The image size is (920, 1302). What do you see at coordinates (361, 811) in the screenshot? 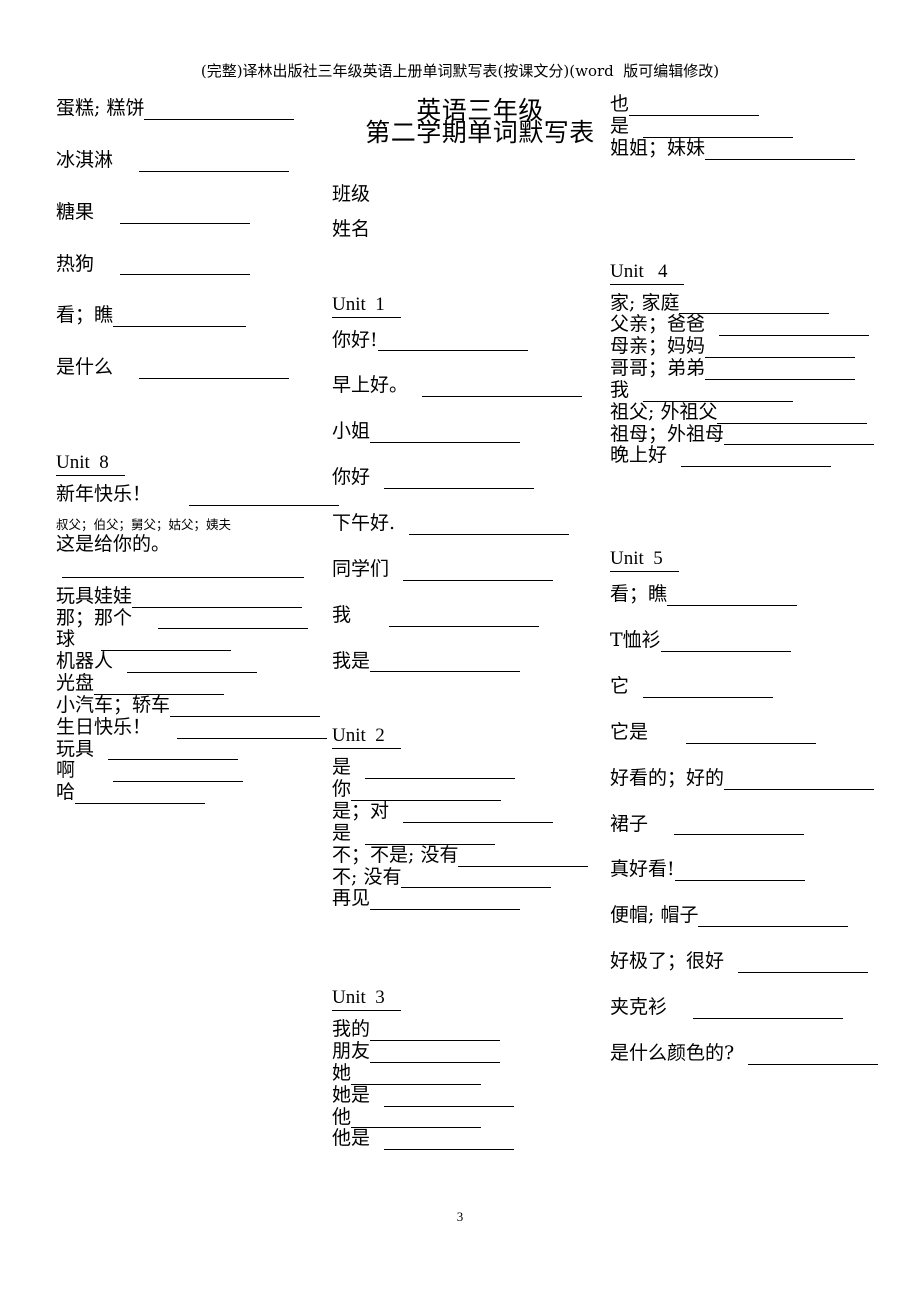
I see `vocab-label: 是；对` at bounding box center [361, 811].